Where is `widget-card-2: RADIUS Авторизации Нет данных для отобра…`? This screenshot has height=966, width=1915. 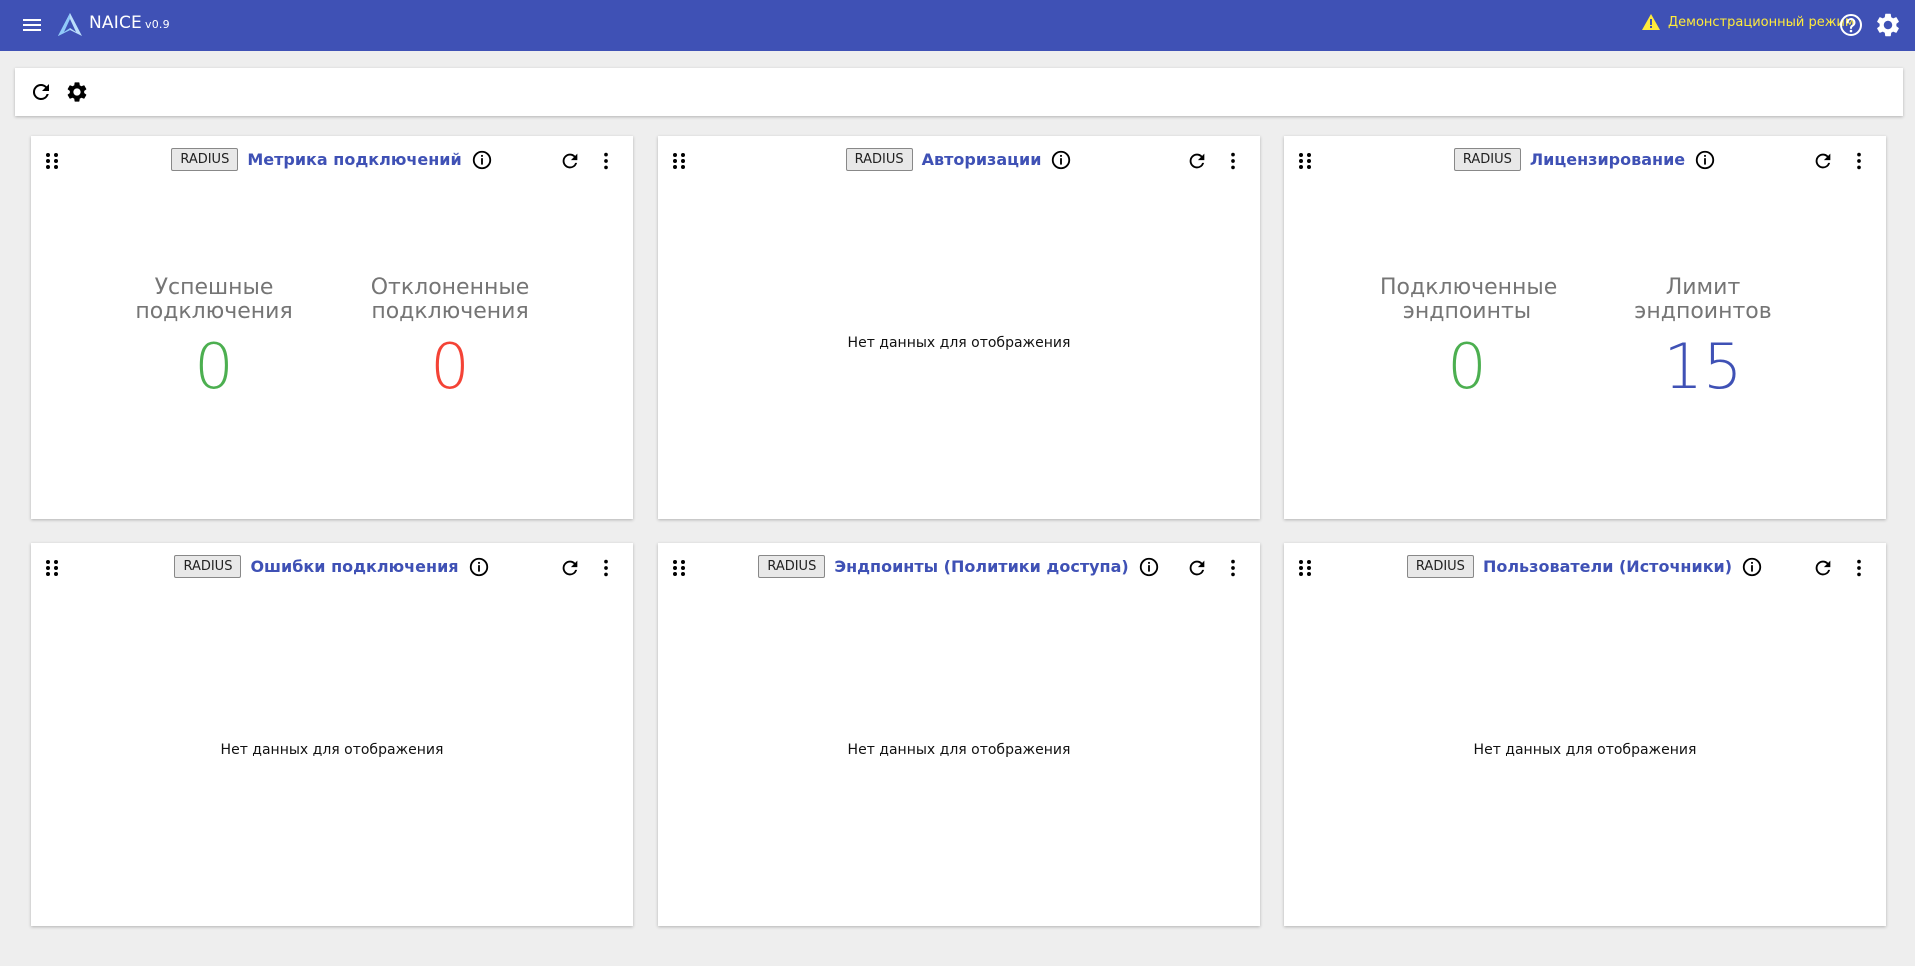 widget-card-2: RADIUS Авторизации Нет данных для отобра… is located at coordinates (959, 327).